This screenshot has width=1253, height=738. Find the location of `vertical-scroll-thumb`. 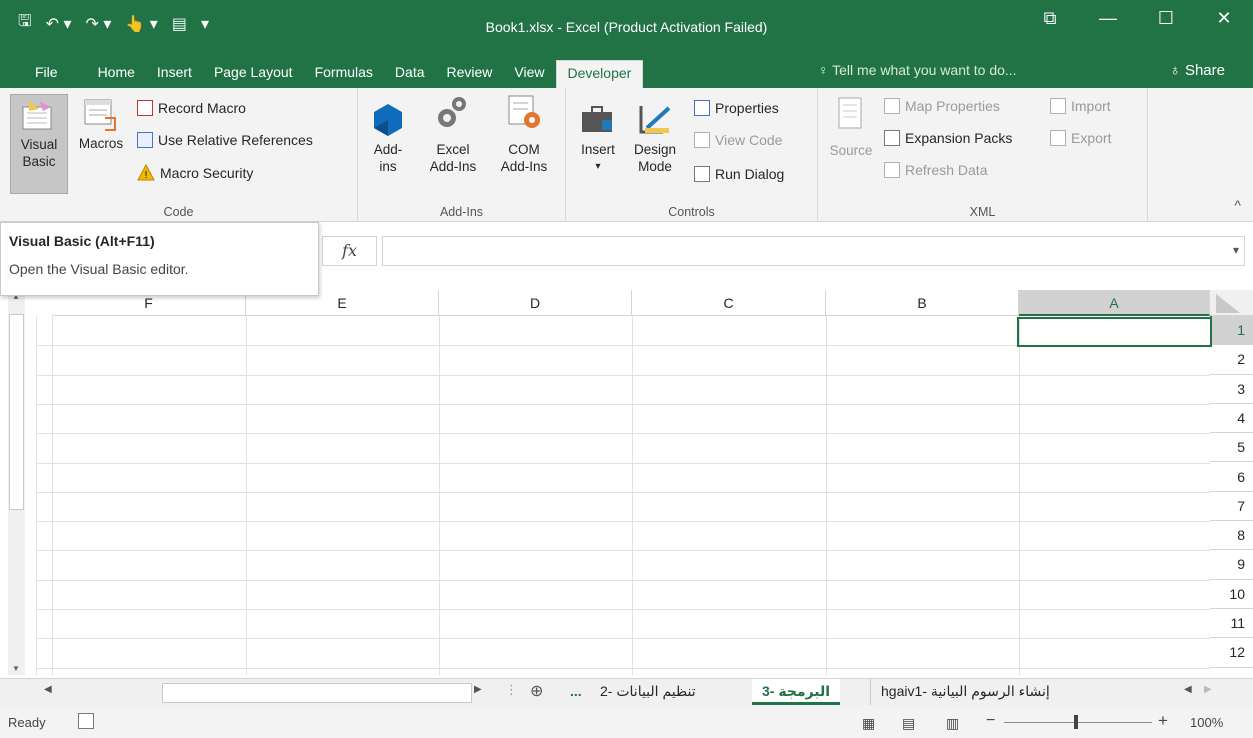

vertical-scroll-thumb is located at coordinates (16, 412).